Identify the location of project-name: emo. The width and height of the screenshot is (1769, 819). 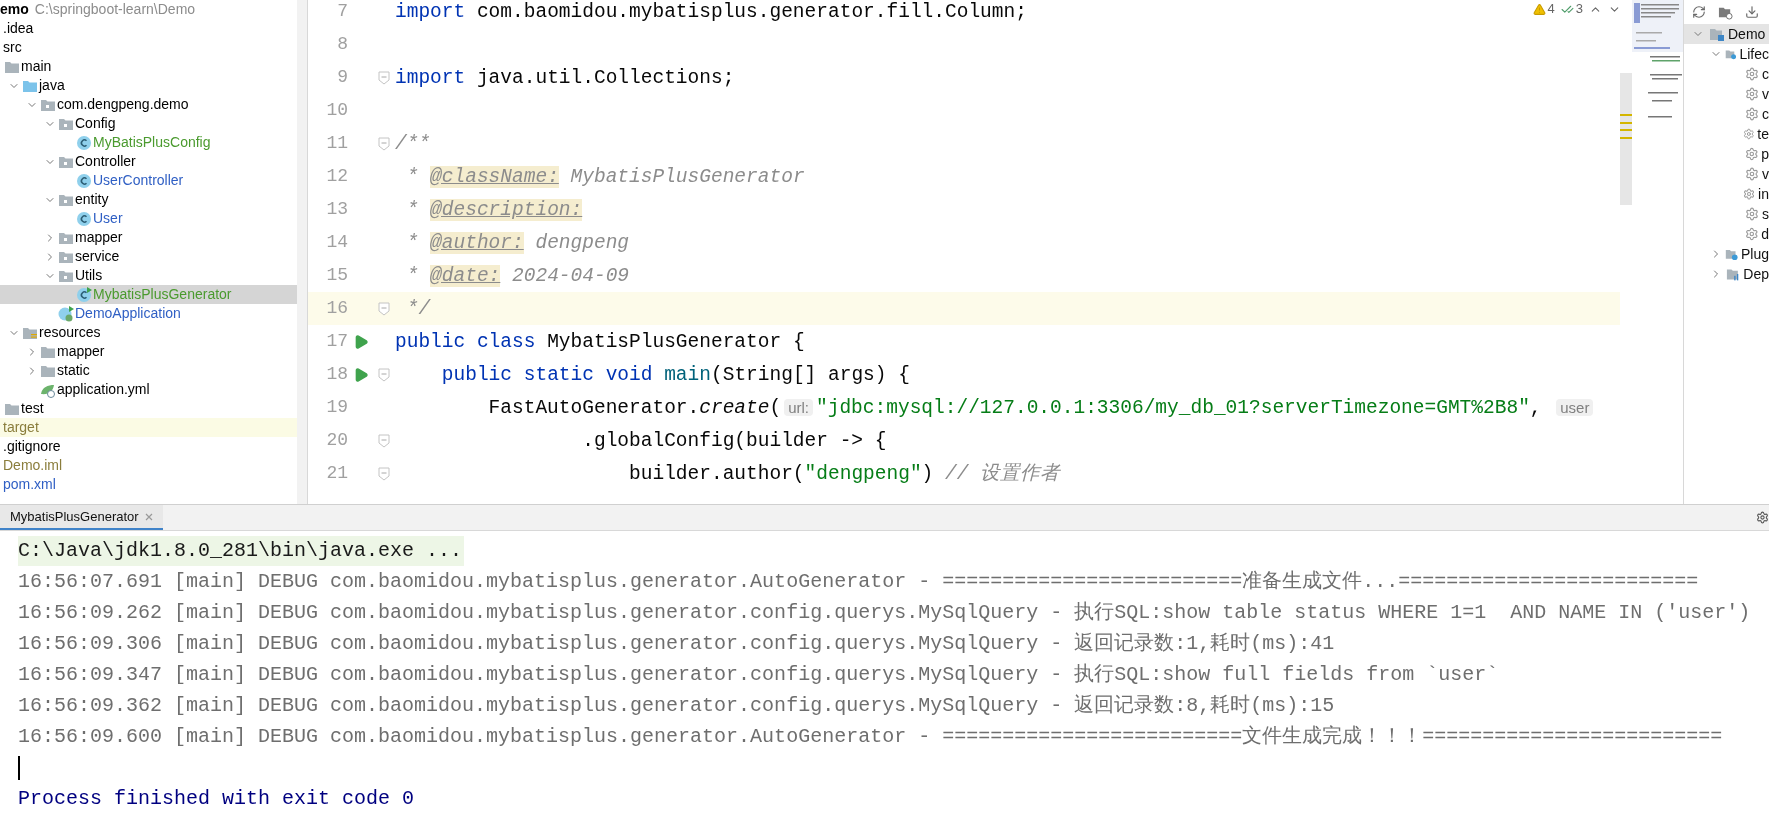
(14, 9).